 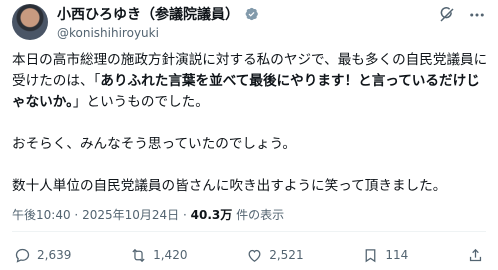 I want to click on like-button: 2,521, so click(x=275, y=255).